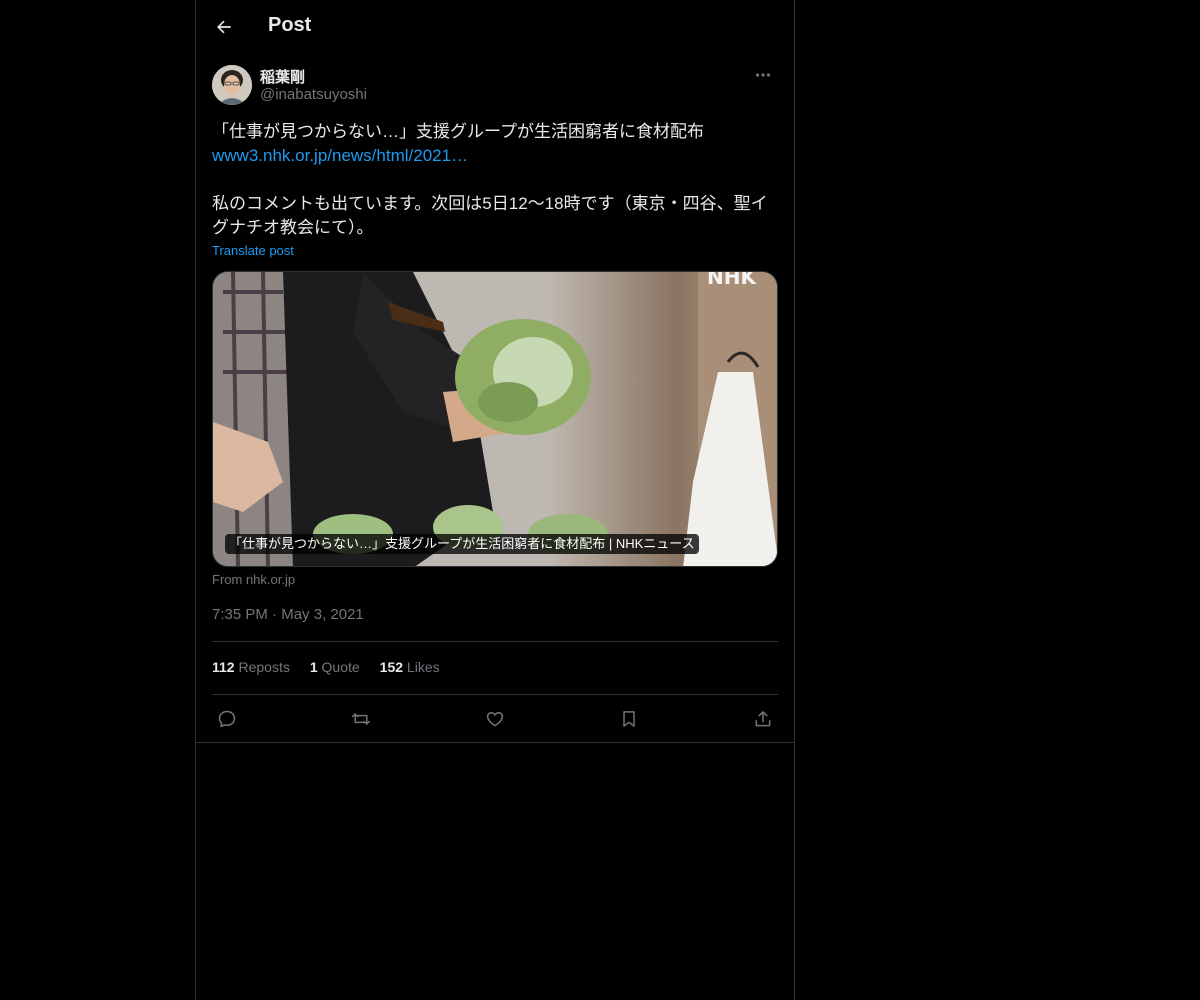 The image size is (1200, 1000). I want to click on quotes-stat: 1 Quote, so click(335, 667).